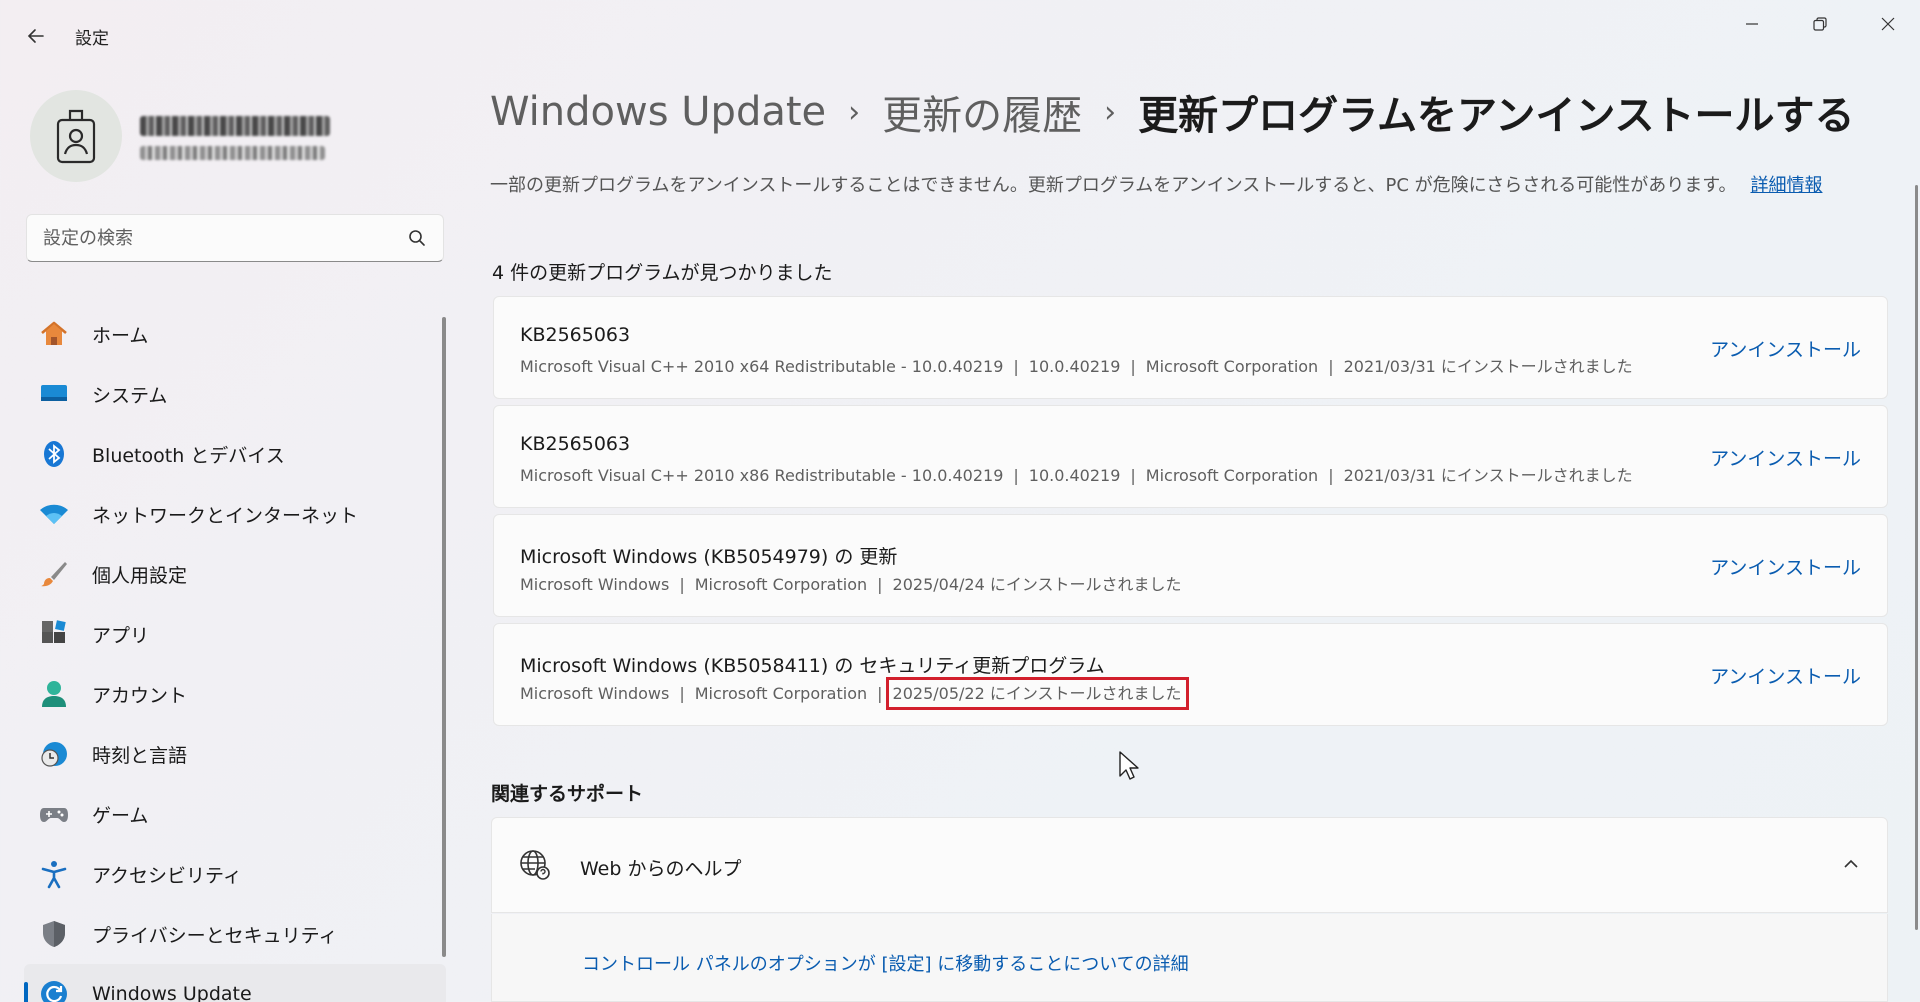 This screenshot has height=1002, width=1920. Describe the element at coordinates (1786, 185) in the screenshot. I see `learn-more-link: 詳細情報` at that location.